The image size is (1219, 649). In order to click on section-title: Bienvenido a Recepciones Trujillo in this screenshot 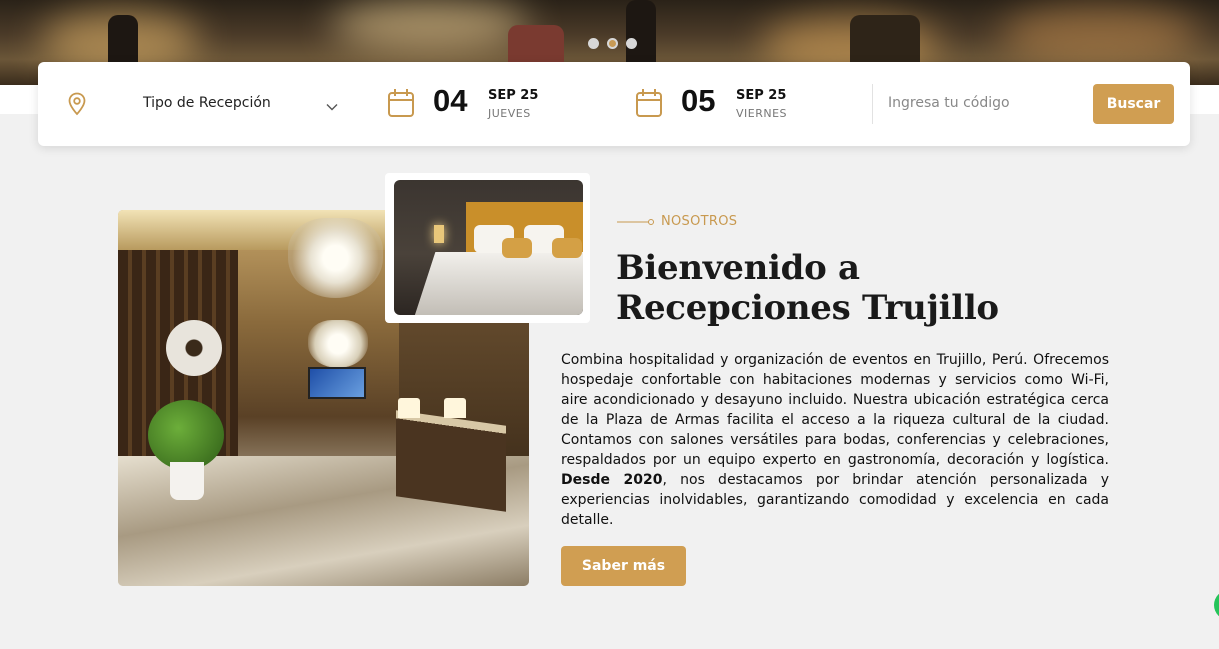, I will do `click(836, 288)`.